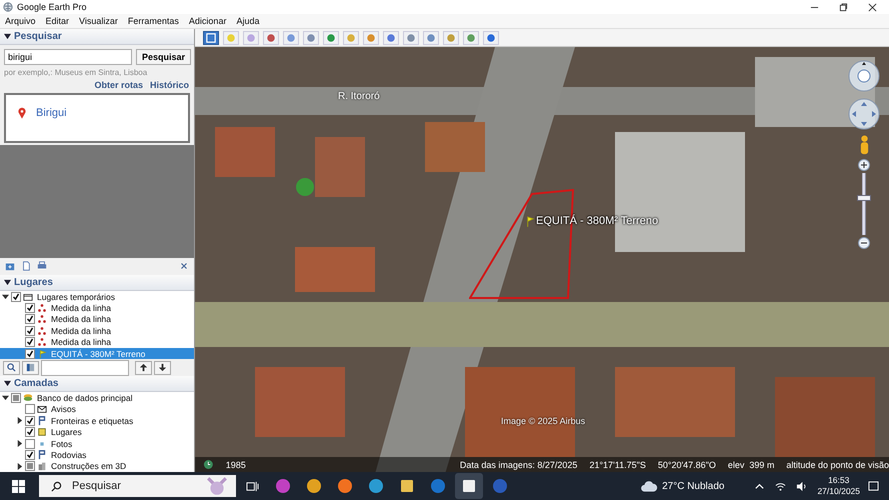 The width and height of the screenshot is (889, 500). What do you see at coordinates (208, 464) in the screenshot?
I see `clock-icon` at bounding box center [208, 464].